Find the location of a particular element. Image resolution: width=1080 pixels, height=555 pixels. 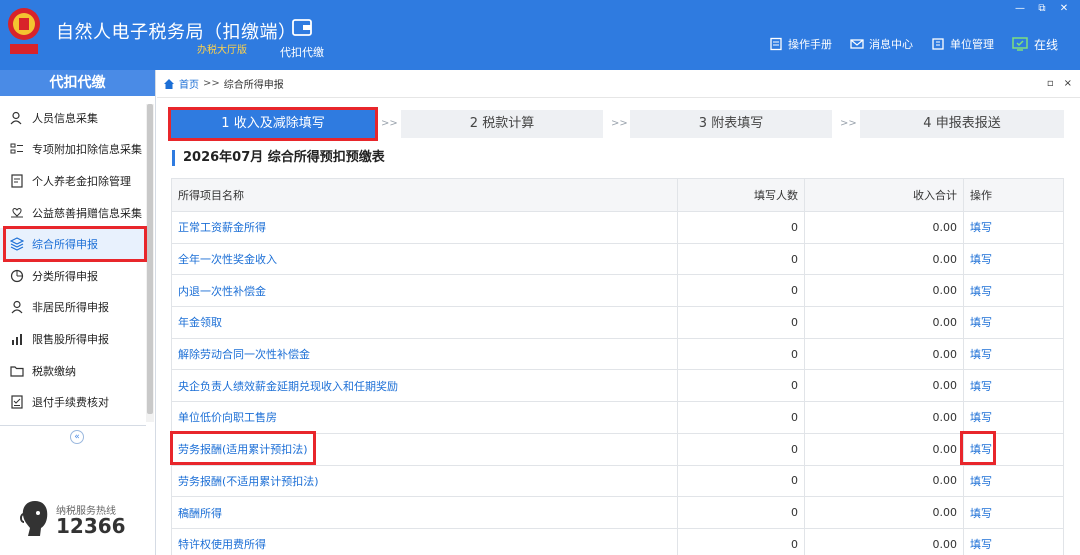

panel-restore-button: ▫ is located at coordinates (1050, 83).